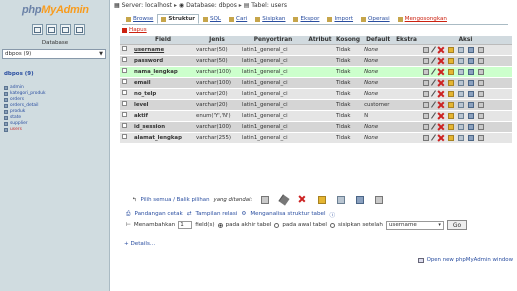  What do you see at coordinates (287, 215) in the screenshot?
I see `analyze-structure-link: Menganalisa struktur tabel` at bounding box center [287, 215].